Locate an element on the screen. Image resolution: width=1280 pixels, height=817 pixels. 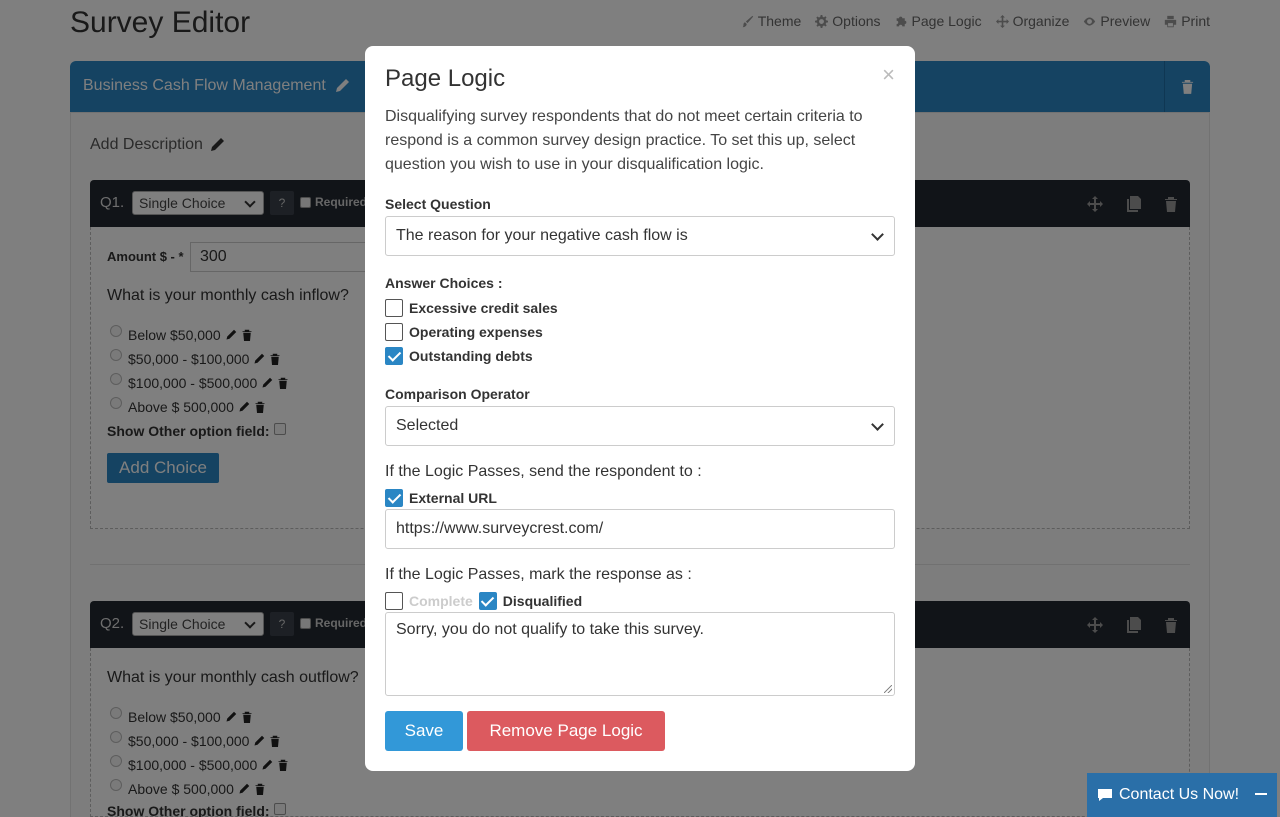
answer-choice-label: Operating expenses is located at coordinates (476, 332).